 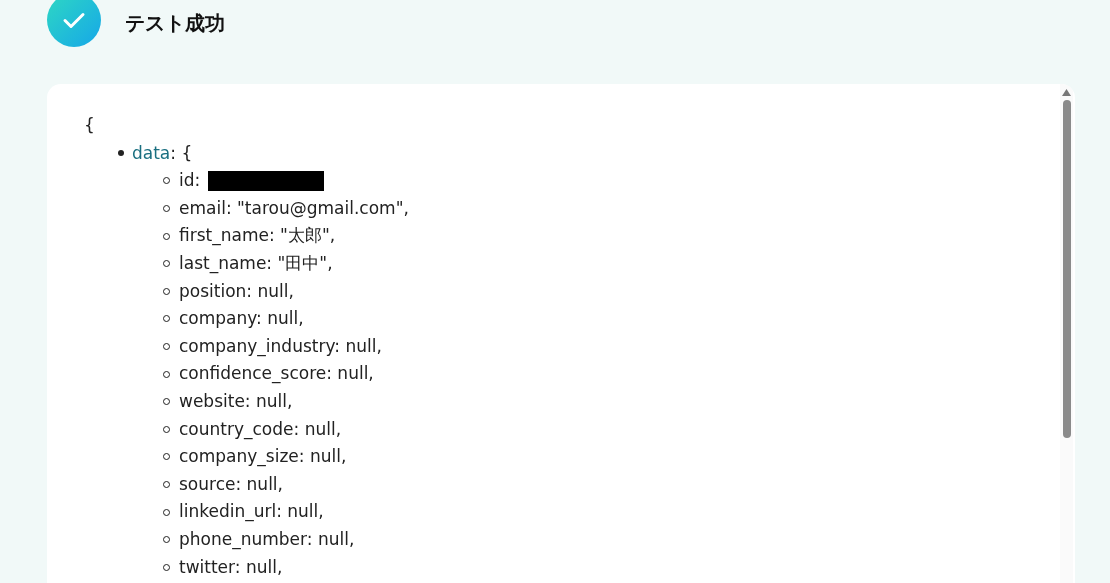 I want to click on json-field: company_industry: null,, so click(x=280, y=346).